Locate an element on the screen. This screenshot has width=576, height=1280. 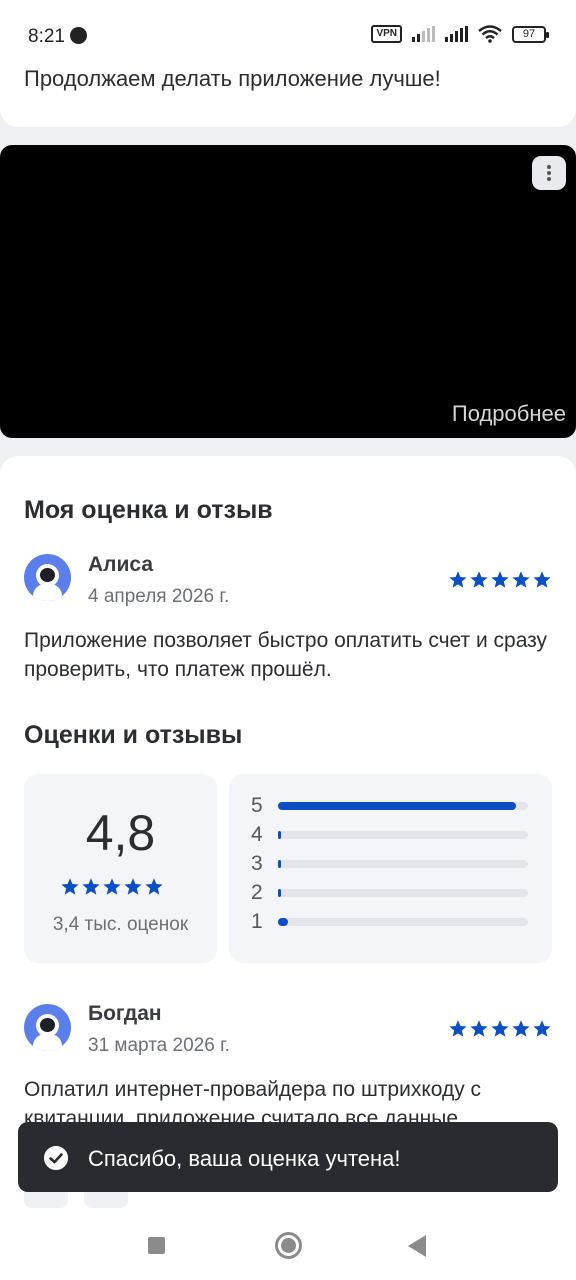
vpn-badge: VPN is located at coordinates (386, 34).